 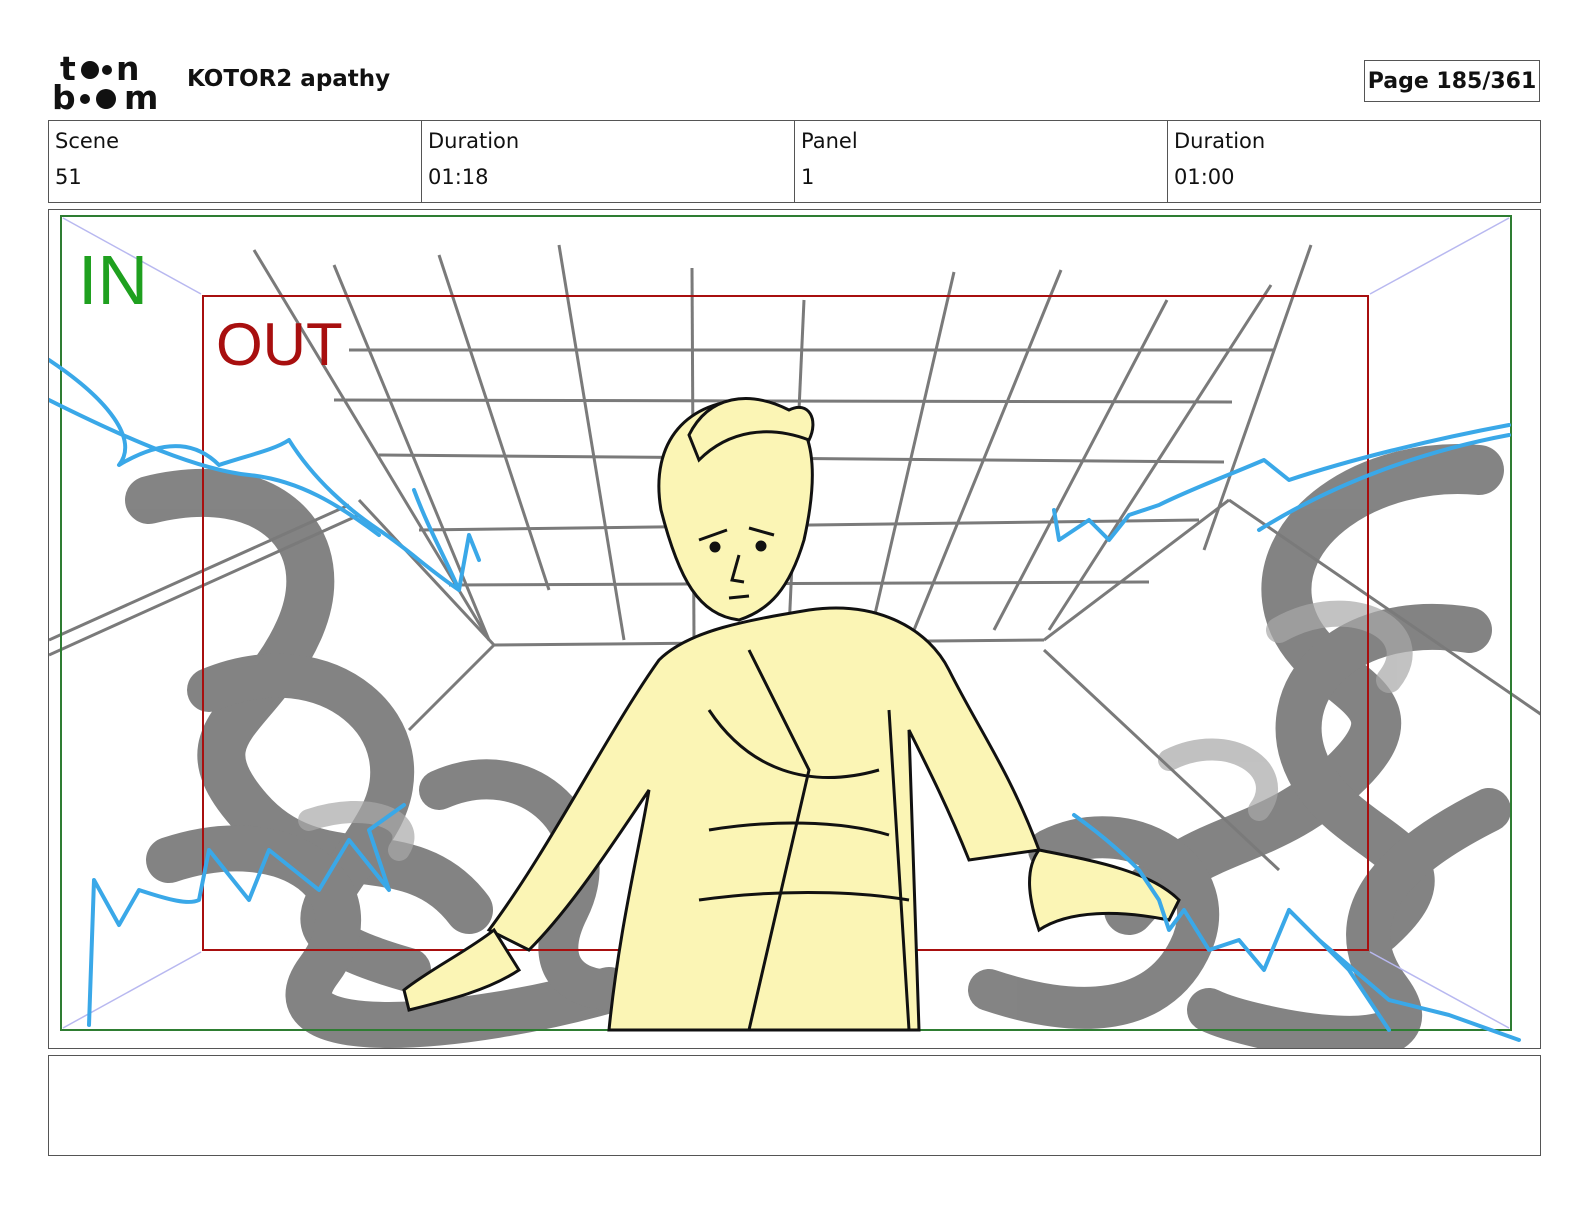 I want to click on toon-boom-logo: t n b m, so click(x=105, y=82).